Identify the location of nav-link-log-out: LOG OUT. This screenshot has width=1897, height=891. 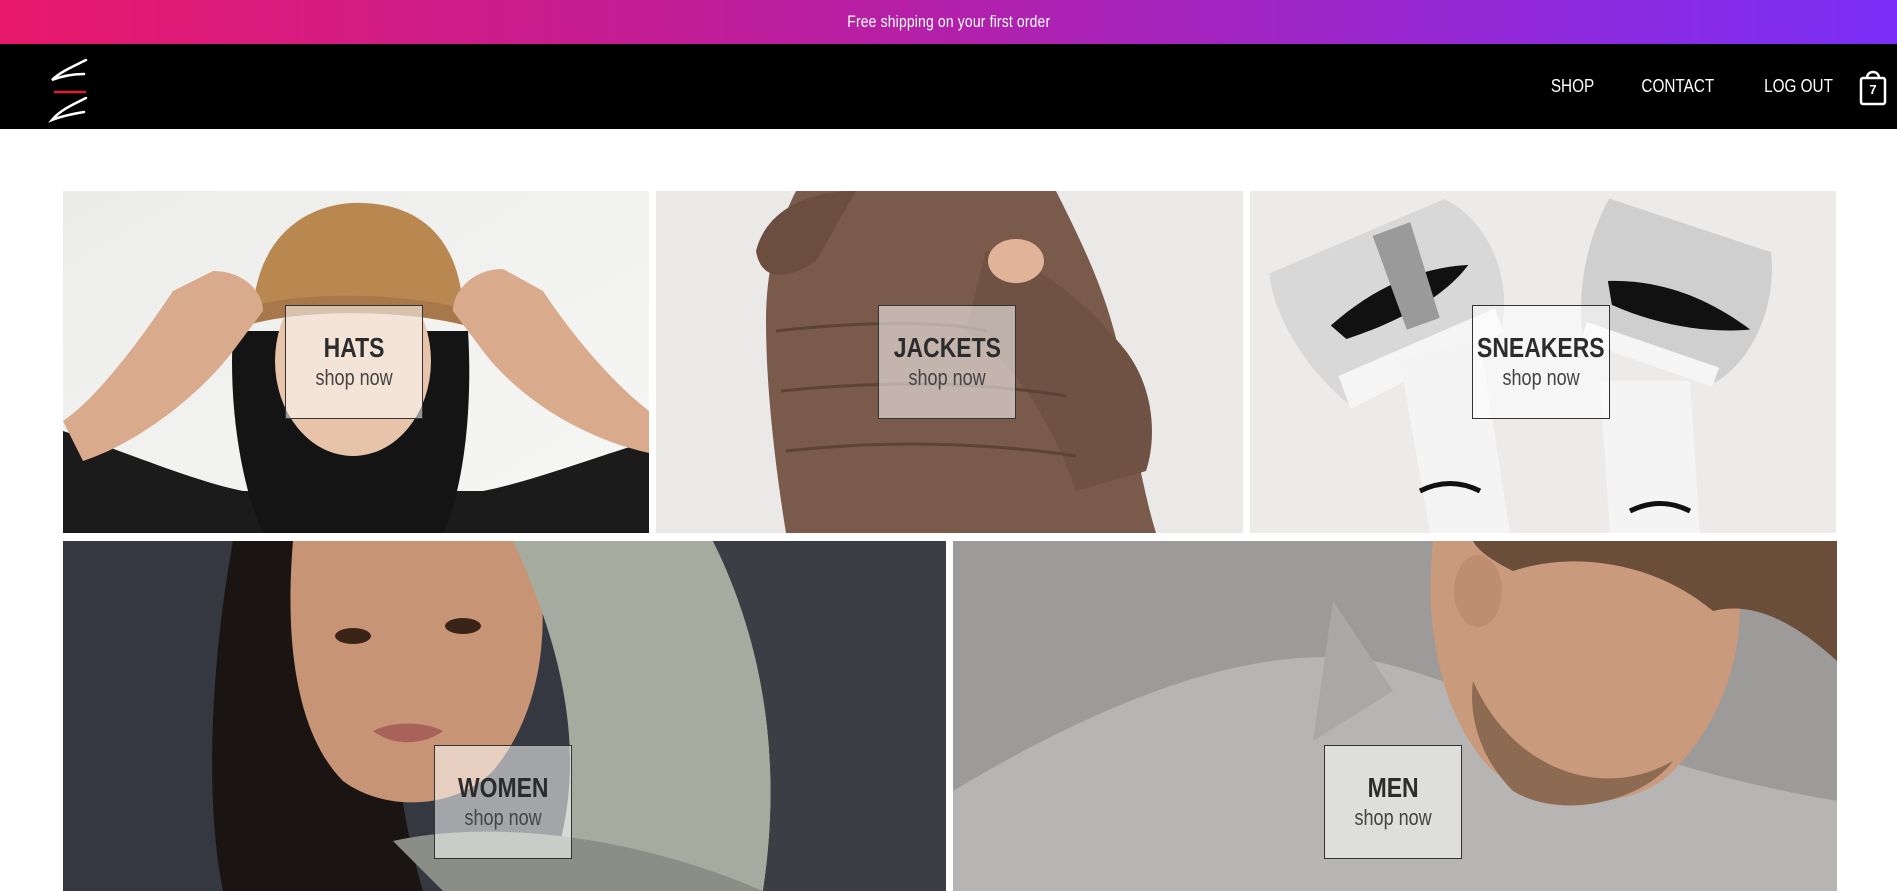
(1798, 86).